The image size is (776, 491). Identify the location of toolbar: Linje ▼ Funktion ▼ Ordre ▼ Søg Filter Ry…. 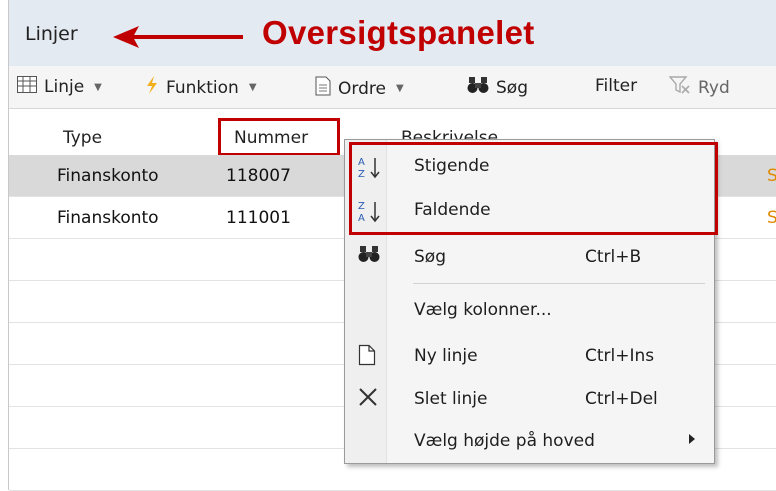
(392, 87).